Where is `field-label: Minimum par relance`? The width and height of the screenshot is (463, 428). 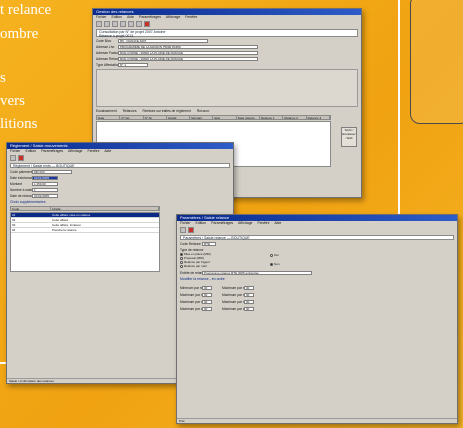
field-label: Minimum par relance is located at coordinates (191, 287).